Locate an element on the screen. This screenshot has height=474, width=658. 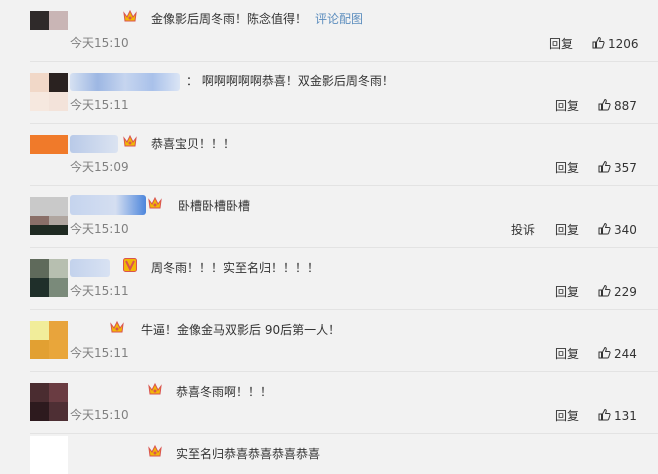
view-image-link: 评论配图 is located at coordinates (339, 19).